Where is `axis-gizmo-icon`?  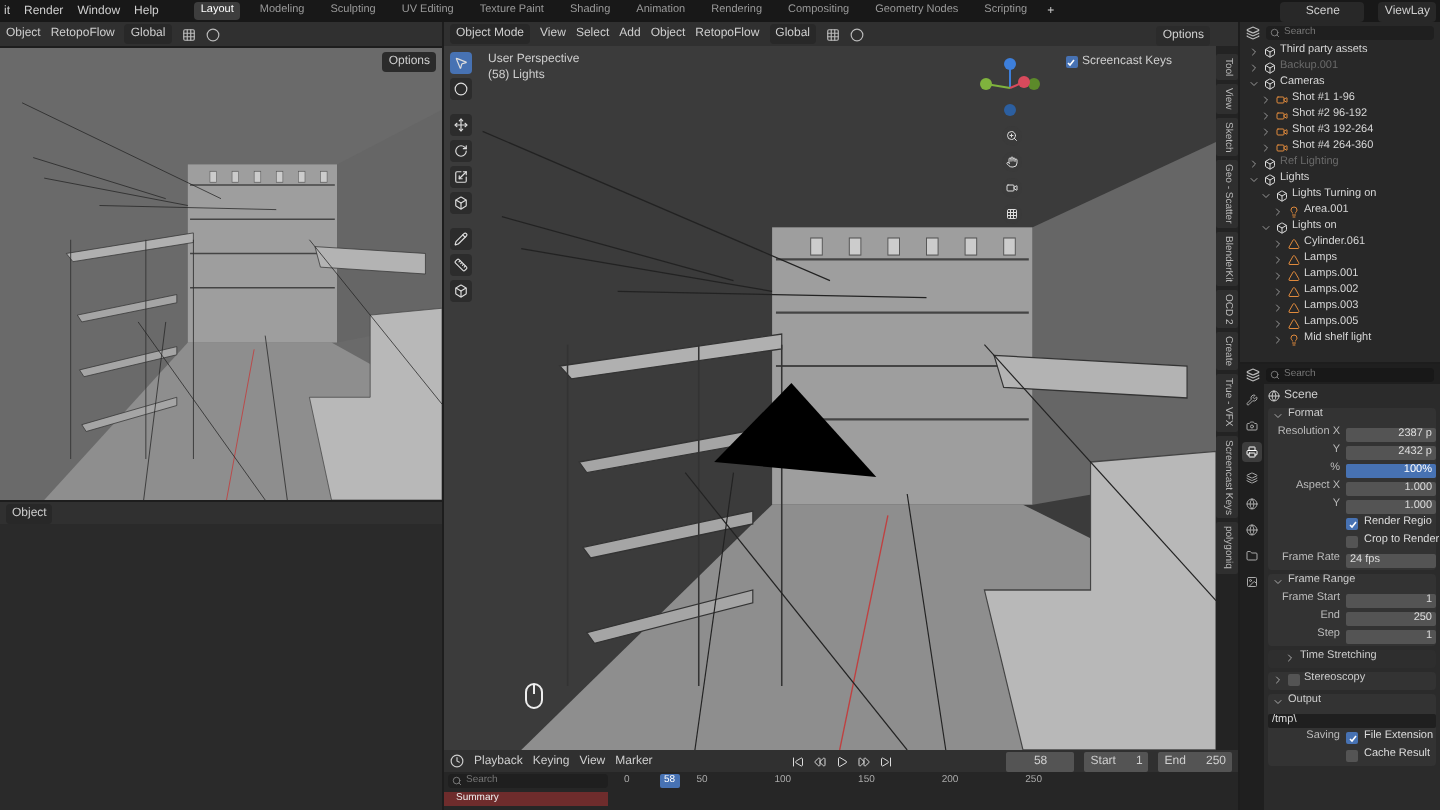 axis-gizmo-icon is located at coordinates (1010, 88).